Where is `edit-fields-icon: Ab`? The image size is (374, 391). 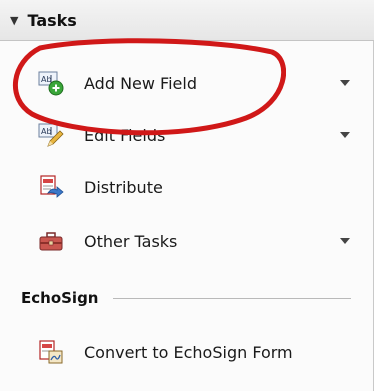
edit-fields-icon: Ab is located at coordinates (51, 135).